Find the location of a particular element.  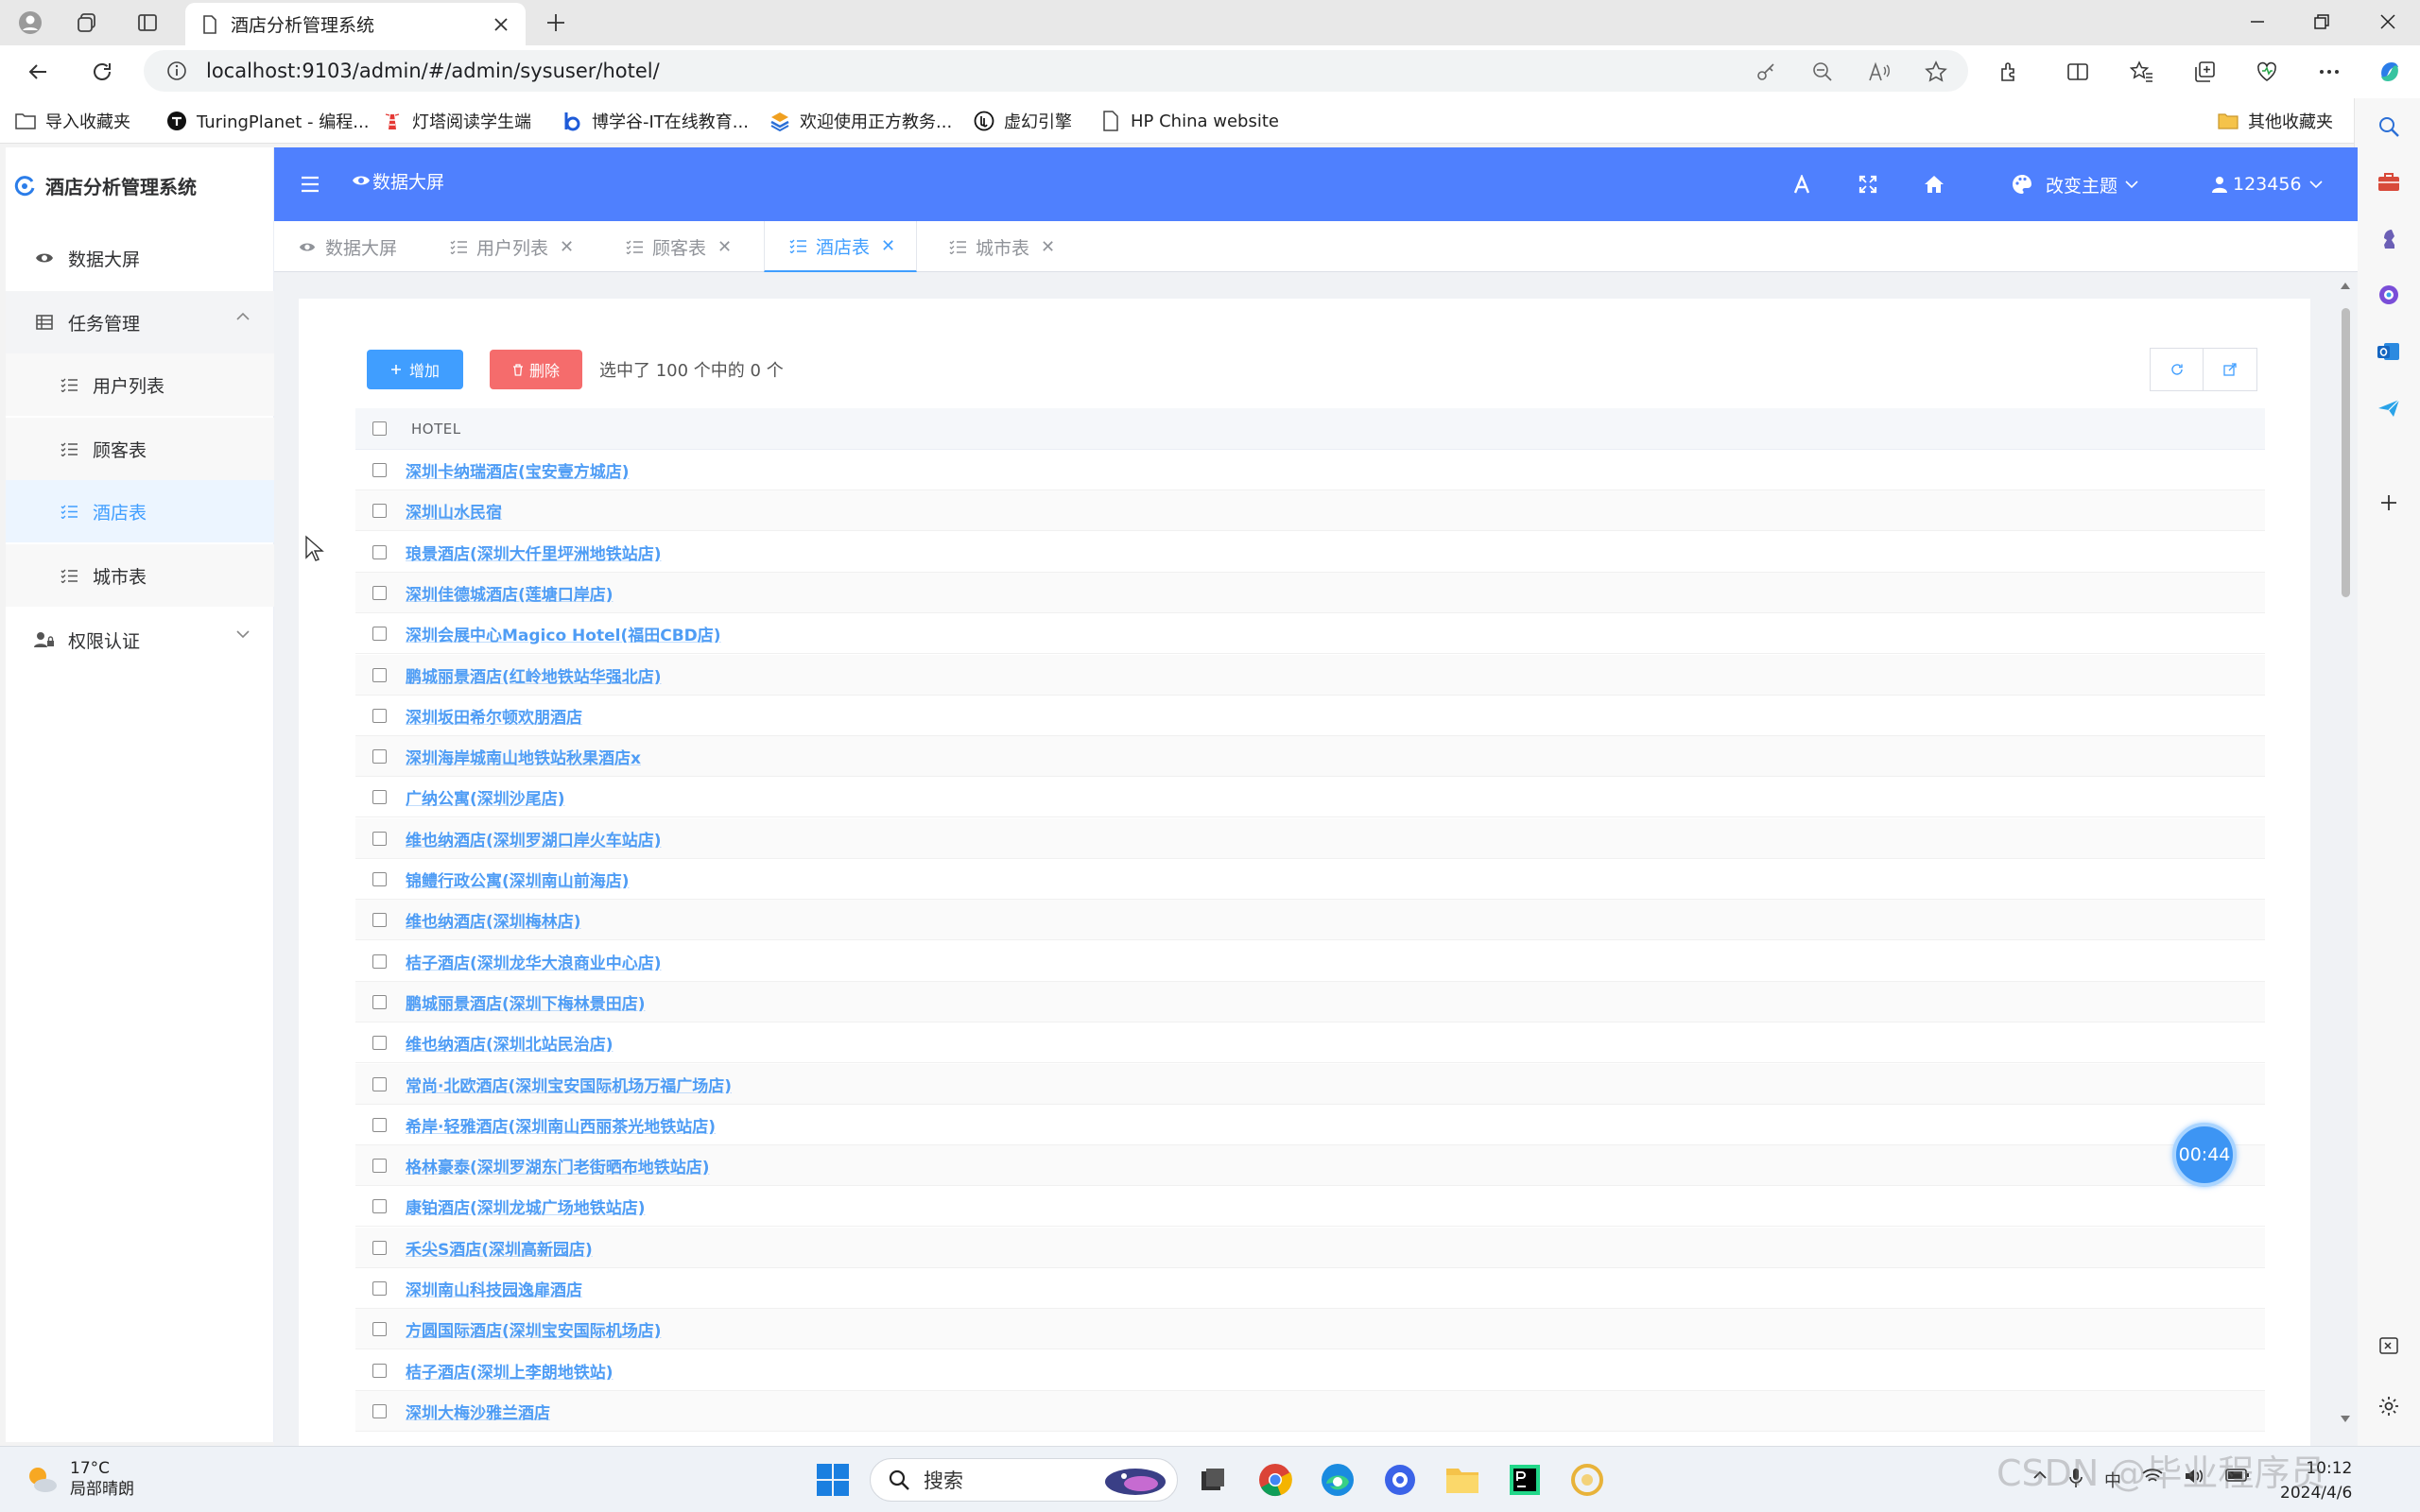

topbar-screen-link: 数据大屏 is located at coordinates (398, 180).